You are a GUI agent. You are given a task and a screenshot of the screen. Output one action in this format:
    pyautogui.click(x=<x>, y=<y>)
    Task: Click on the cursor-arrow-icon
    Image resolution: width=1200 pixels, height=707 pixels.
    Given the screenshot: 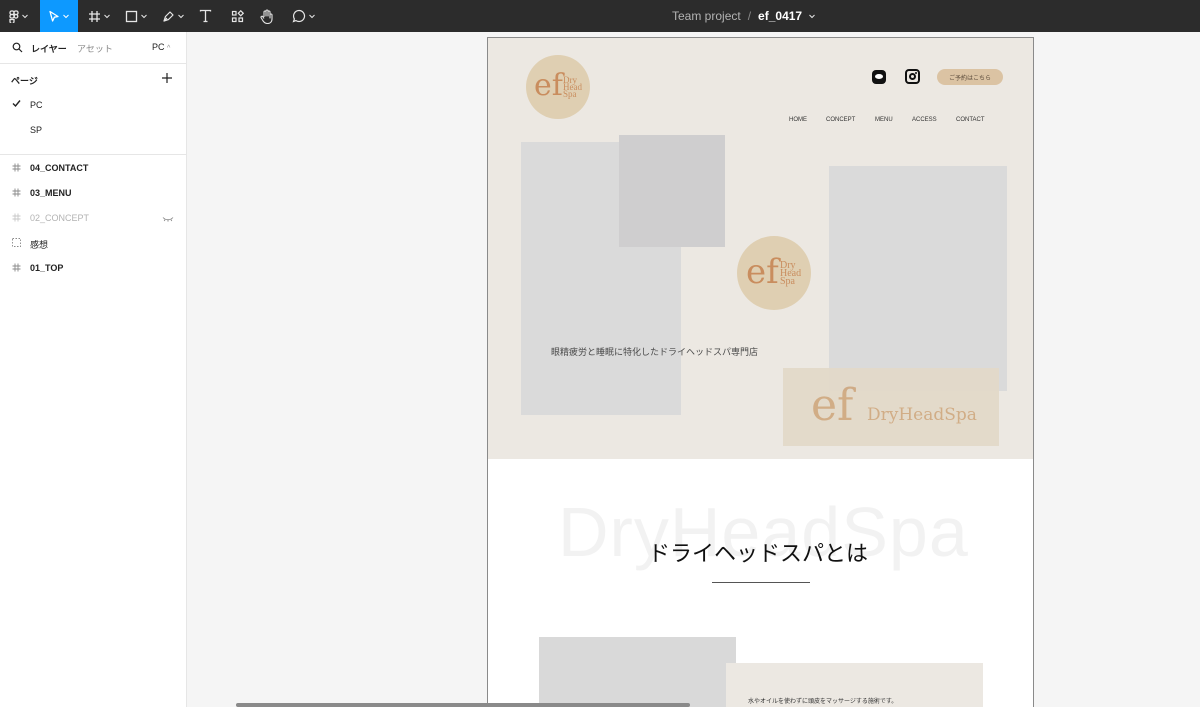 What is the action you would take?
    pyautogui.click(x=54, y=16)
    